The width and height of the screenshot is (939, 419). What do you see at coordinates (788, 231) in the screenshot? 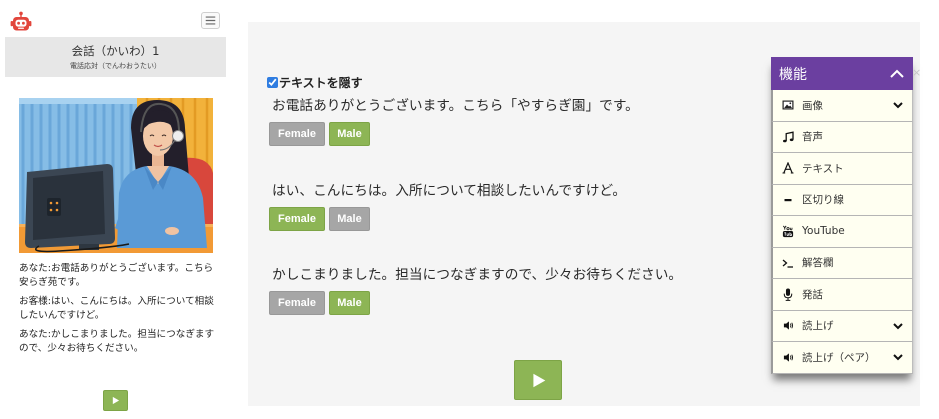
I see `youtube-icon` at bounding box center [788, 231].